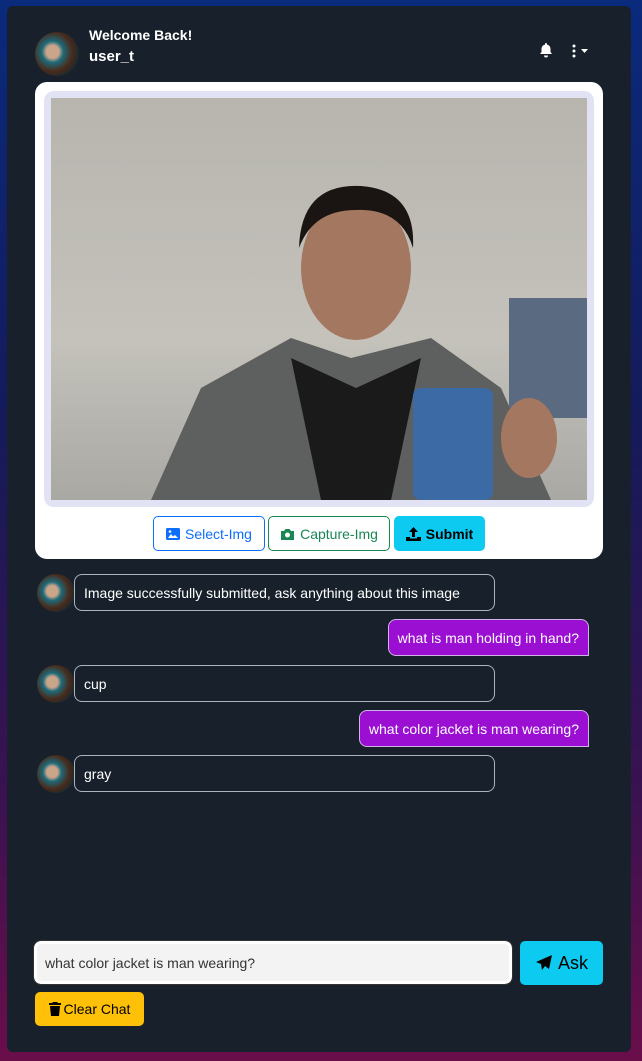 Image resolution: width=642 pixels, height=1061 pixels. What do you see at coordinates (284, 683) in the screenshot?
I see `bot-message: cup` at bounding box center [284, 683].